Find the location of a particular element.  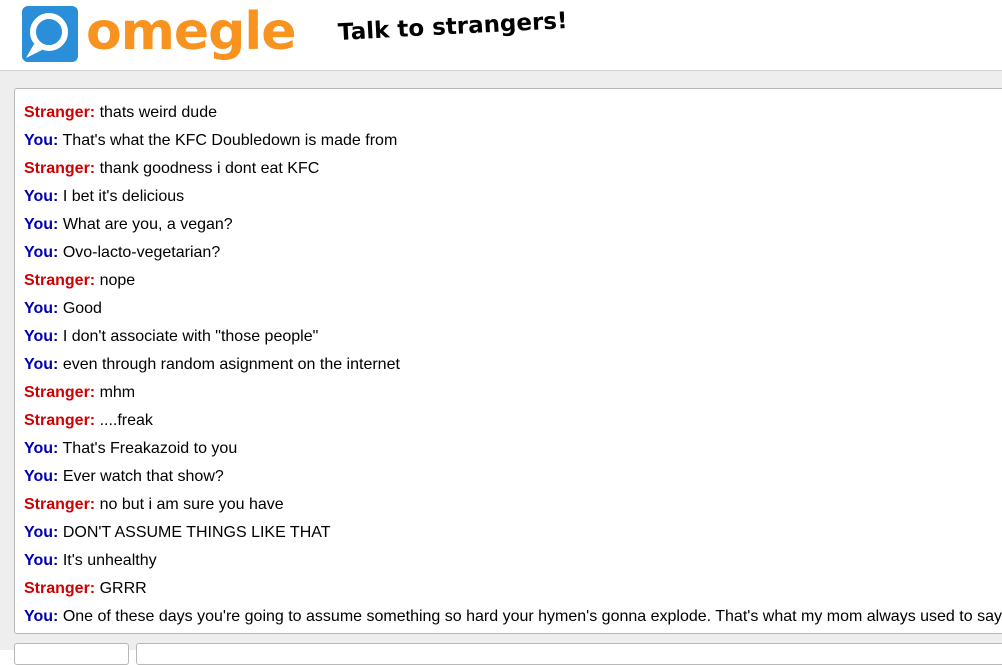

message-text: ....freak is located at coordinates (126, 420).